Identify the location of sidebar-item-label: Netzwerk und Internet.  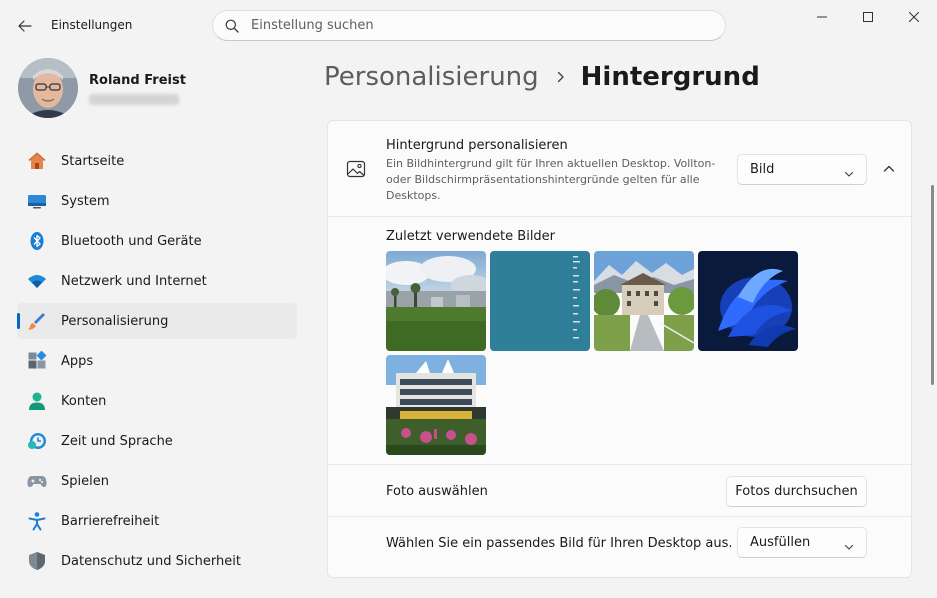
(134, 281).